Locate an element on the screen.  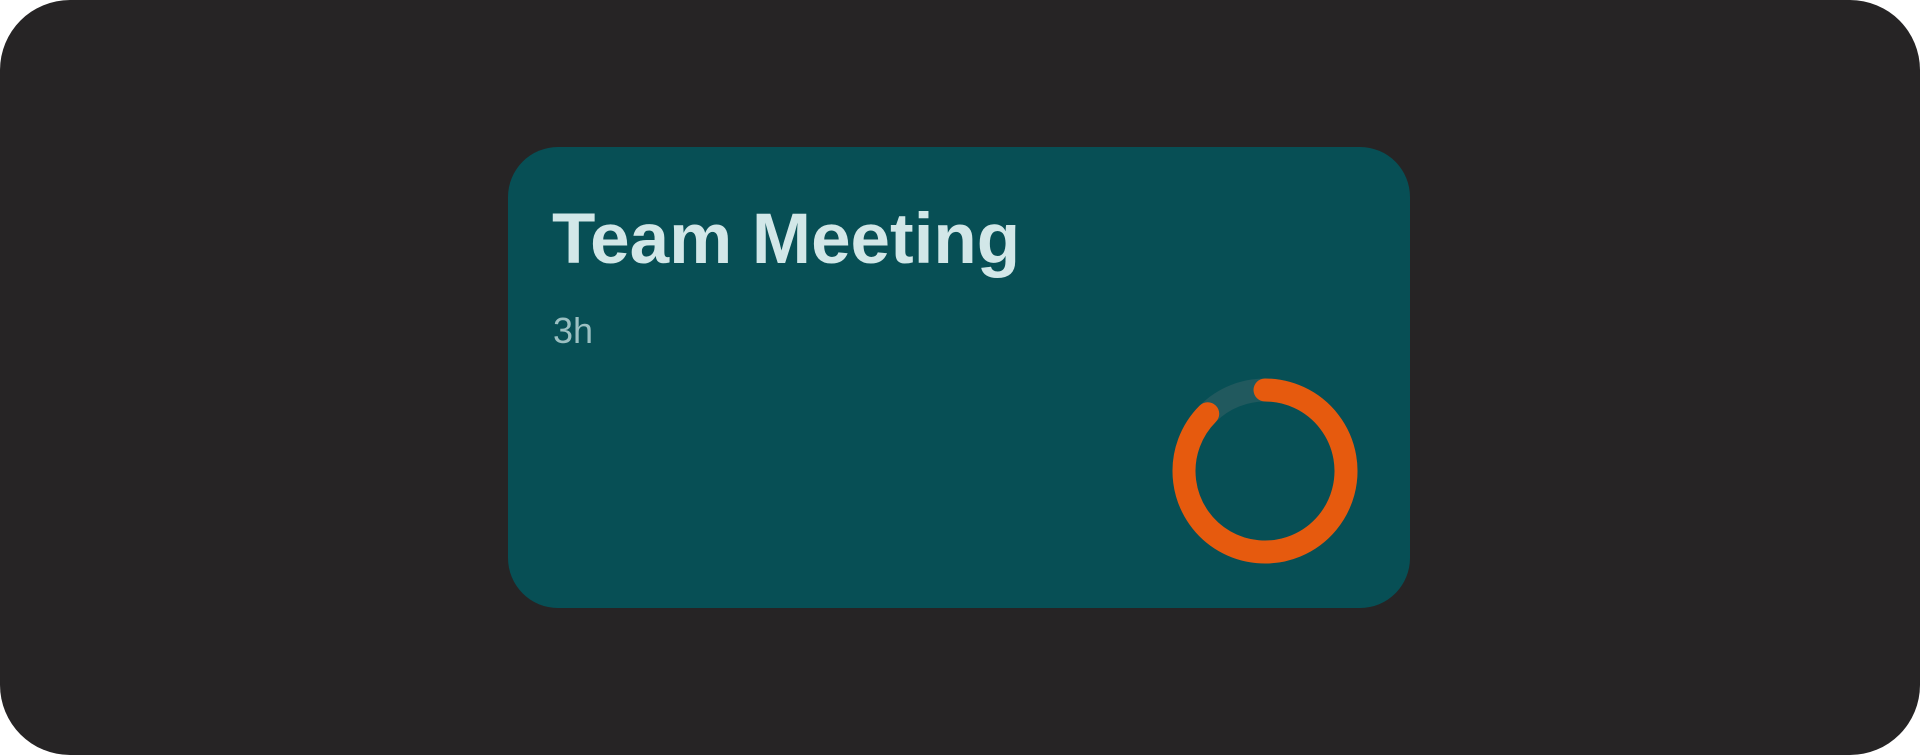
progress-ring is located at coordinates (1265, 471).